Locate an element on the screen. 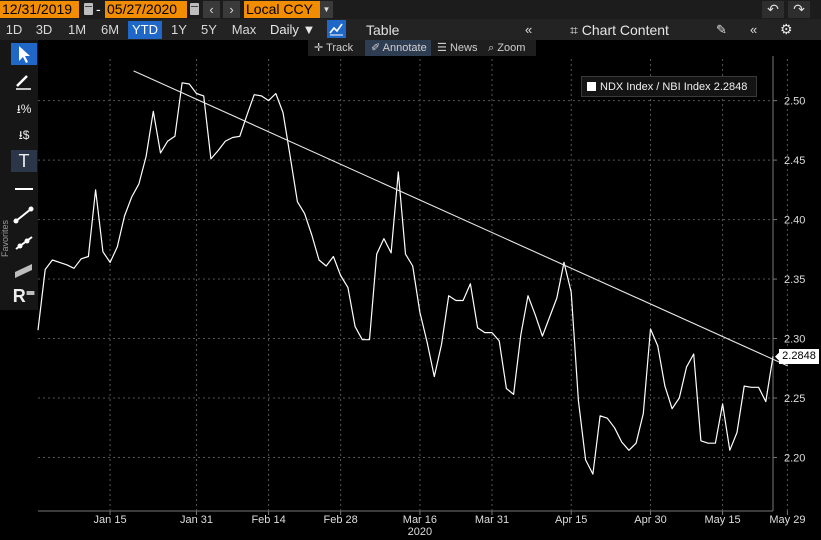 Image resolution: width=821 pixels, height=540 pixels. news-icon: ☰ is located at coordinates (442, 48).